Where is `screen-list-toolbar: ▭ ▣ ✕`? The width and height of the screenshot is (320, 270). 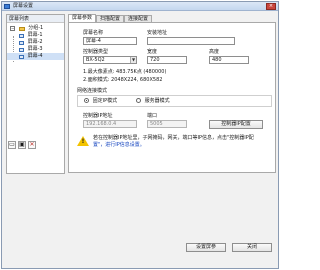 screen-list-toolbar: ▭ ▣ ✕ is located at coordinates (35, 145).